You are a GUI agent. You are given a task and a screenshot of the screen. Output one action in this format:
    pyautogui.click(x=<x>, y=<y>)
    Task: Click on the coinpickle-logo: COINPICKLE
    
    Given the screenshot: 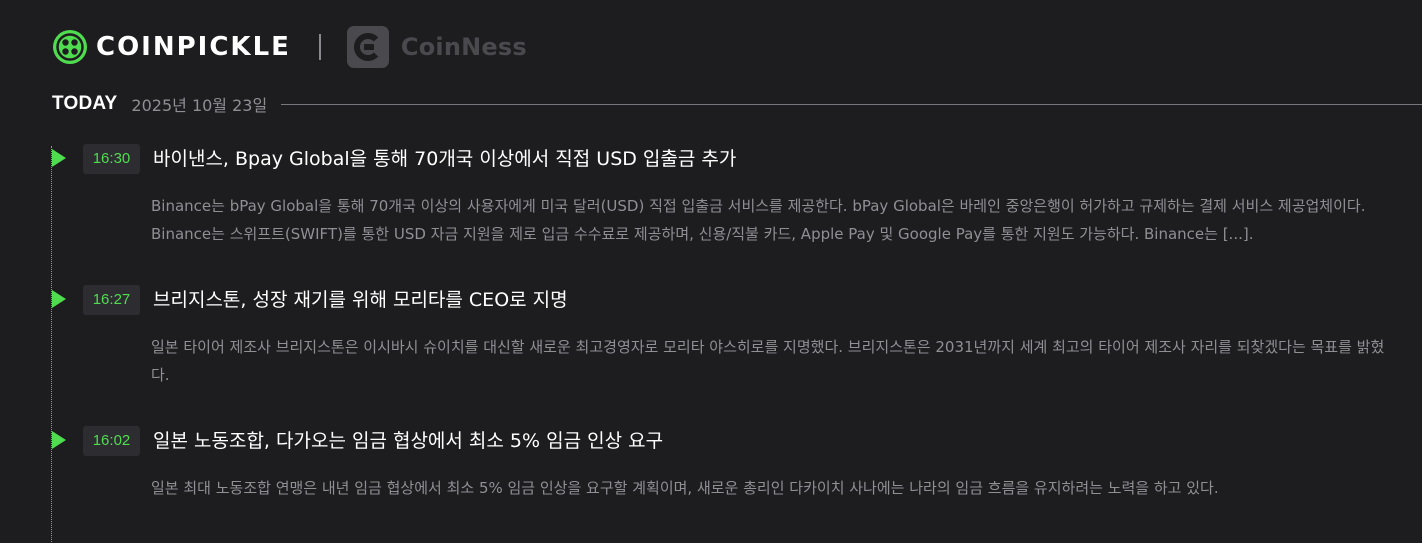 What is the action you would take?
    pyautogui.click(x=171, y=47)
    